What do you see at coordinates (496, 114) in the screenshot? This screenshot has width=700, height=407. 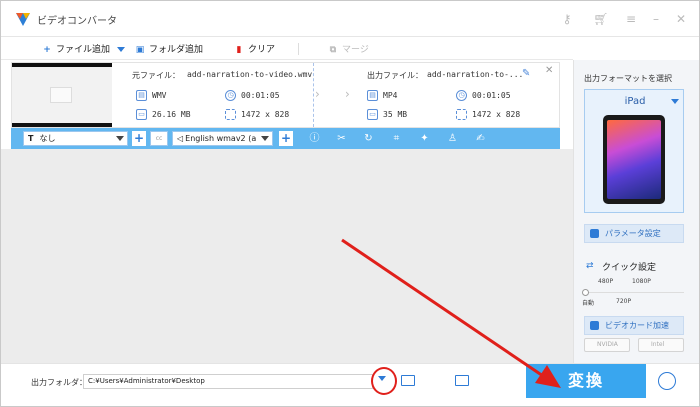 I see `output-resolution: 1472 x 828` at bounding box center [496, 114].